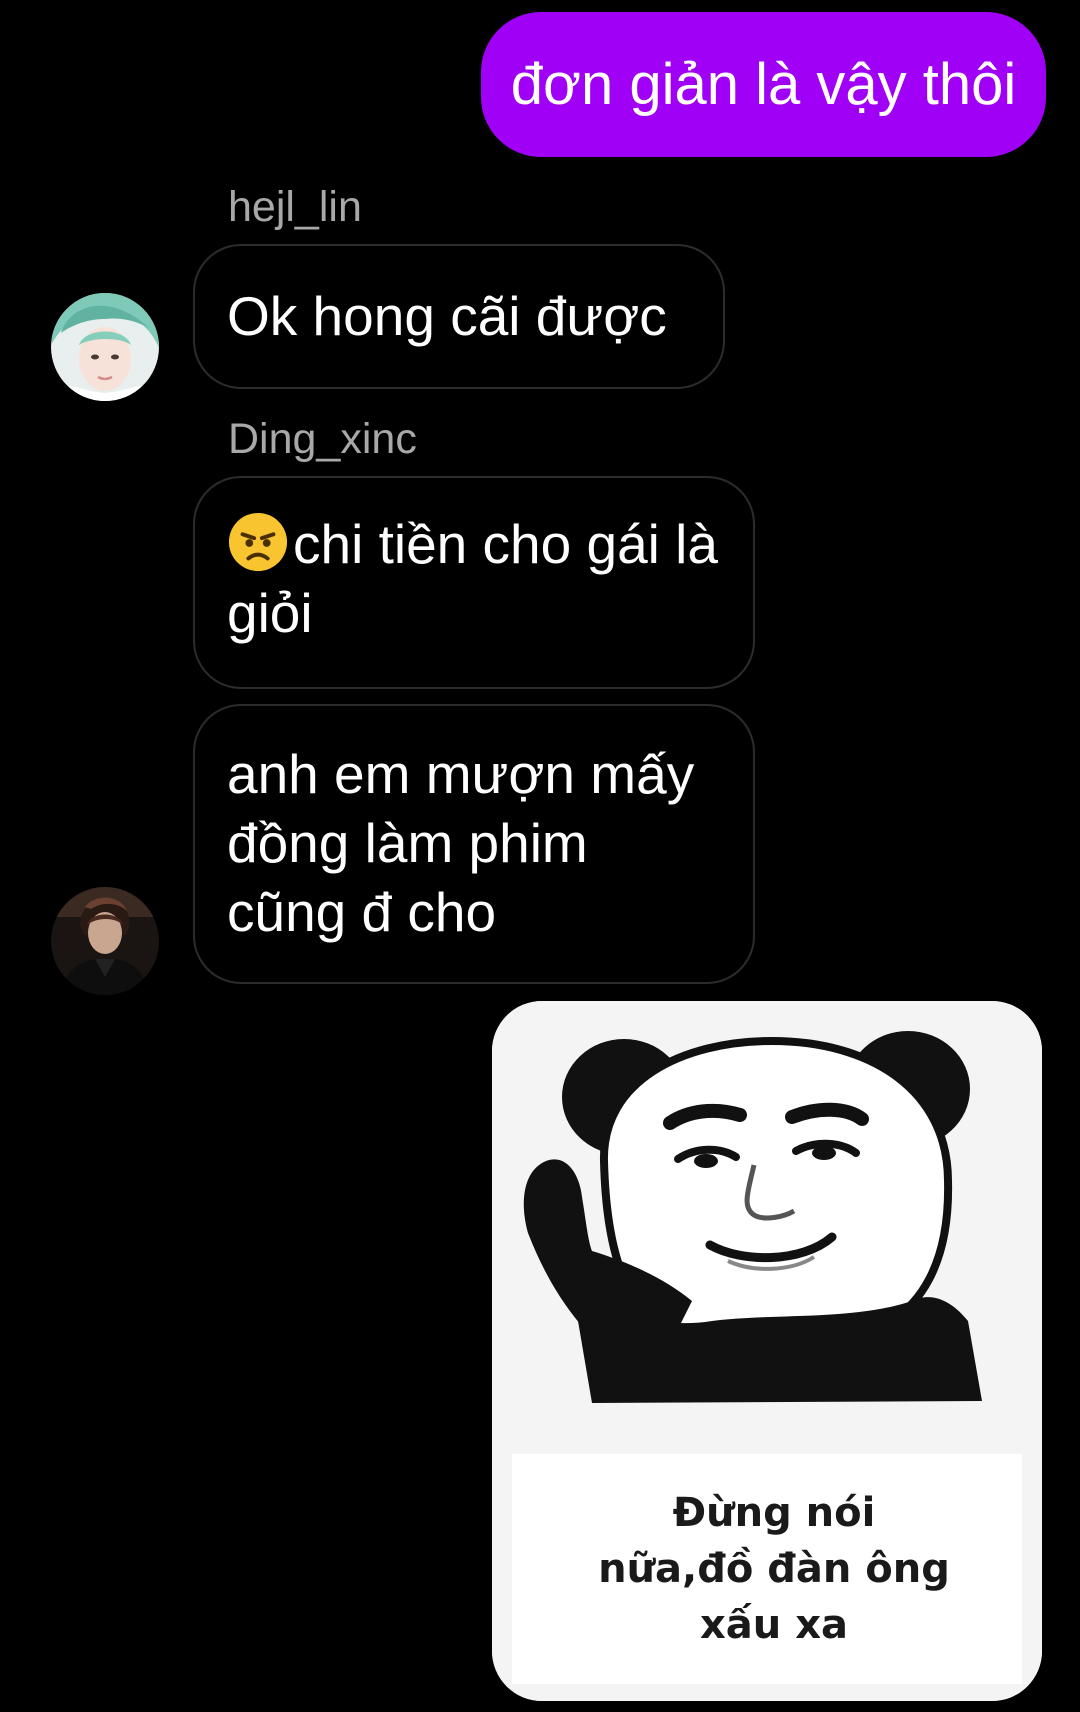 This screenshot has width=1080, height=1712. I want to click on outgoing-message-bubble: đơn giản là vậy thôi, so click(763, 84).